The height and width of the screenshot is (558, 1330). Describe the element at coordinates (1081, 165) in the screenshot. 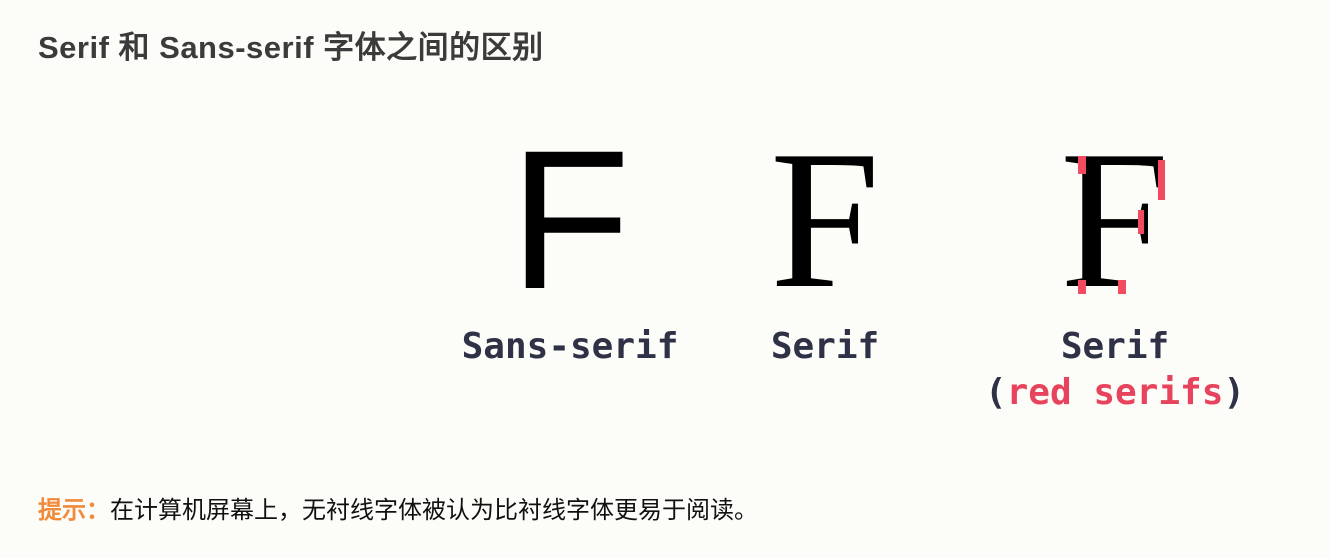

I see `red-serif-mark-top-left` at that location.